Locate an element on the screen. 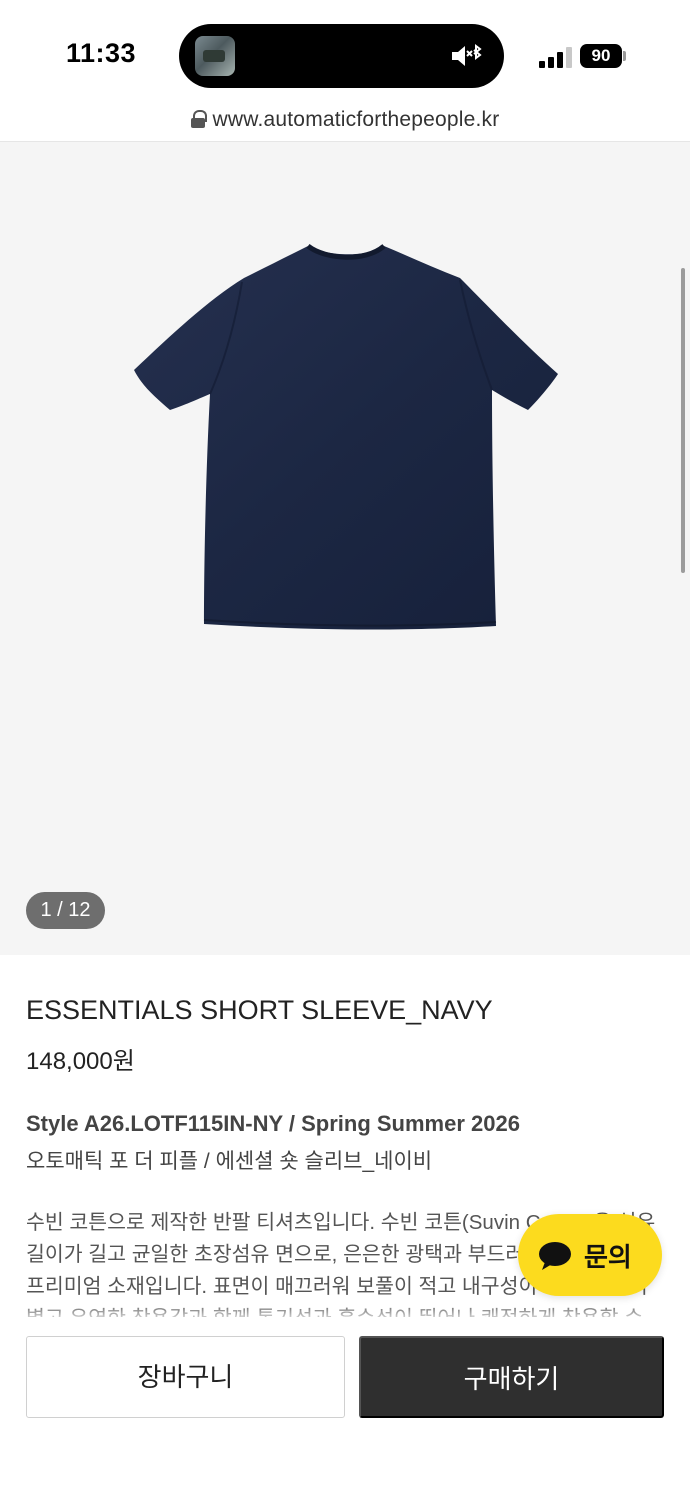 The image size is (690, 1500). lock-icon is located at coordinates (198, 119).